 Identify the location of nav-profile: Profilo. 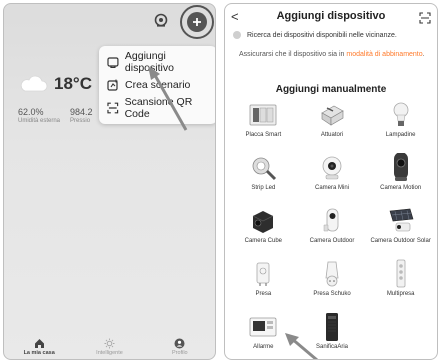
(180, 347).